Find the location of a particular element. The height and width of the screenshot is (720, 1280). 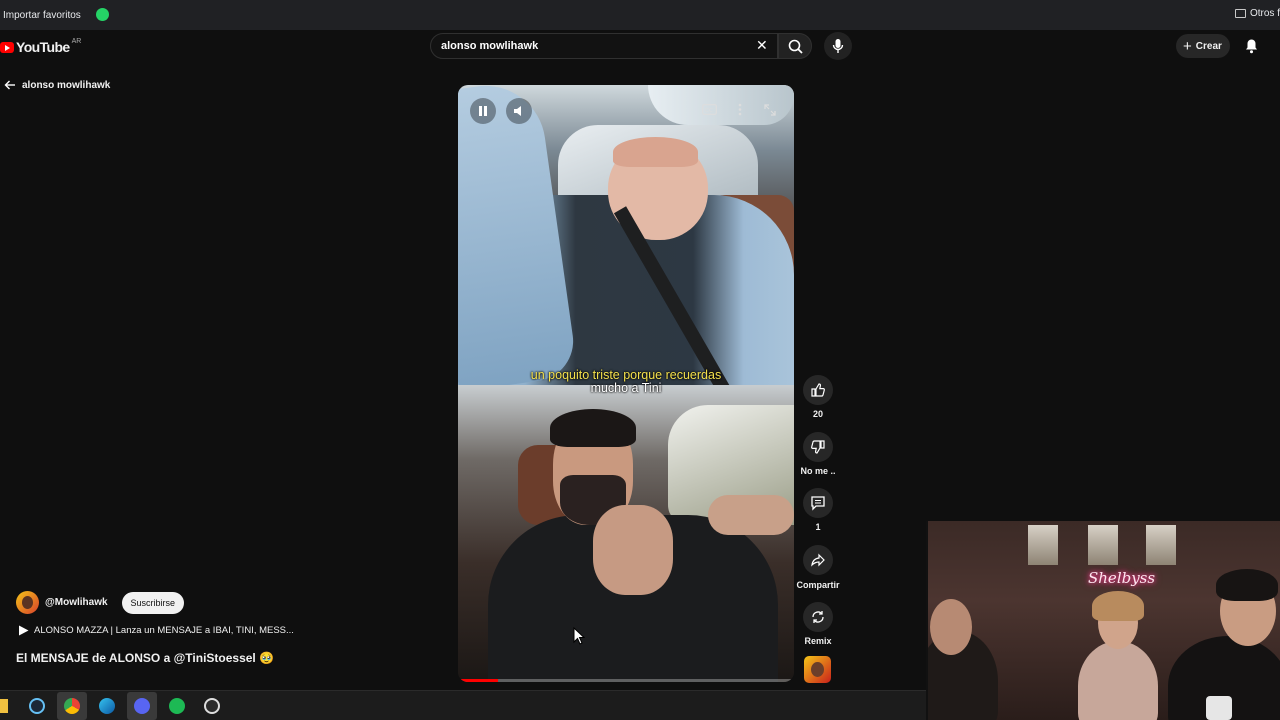

expand-icon is located at coordinates (770, 110).